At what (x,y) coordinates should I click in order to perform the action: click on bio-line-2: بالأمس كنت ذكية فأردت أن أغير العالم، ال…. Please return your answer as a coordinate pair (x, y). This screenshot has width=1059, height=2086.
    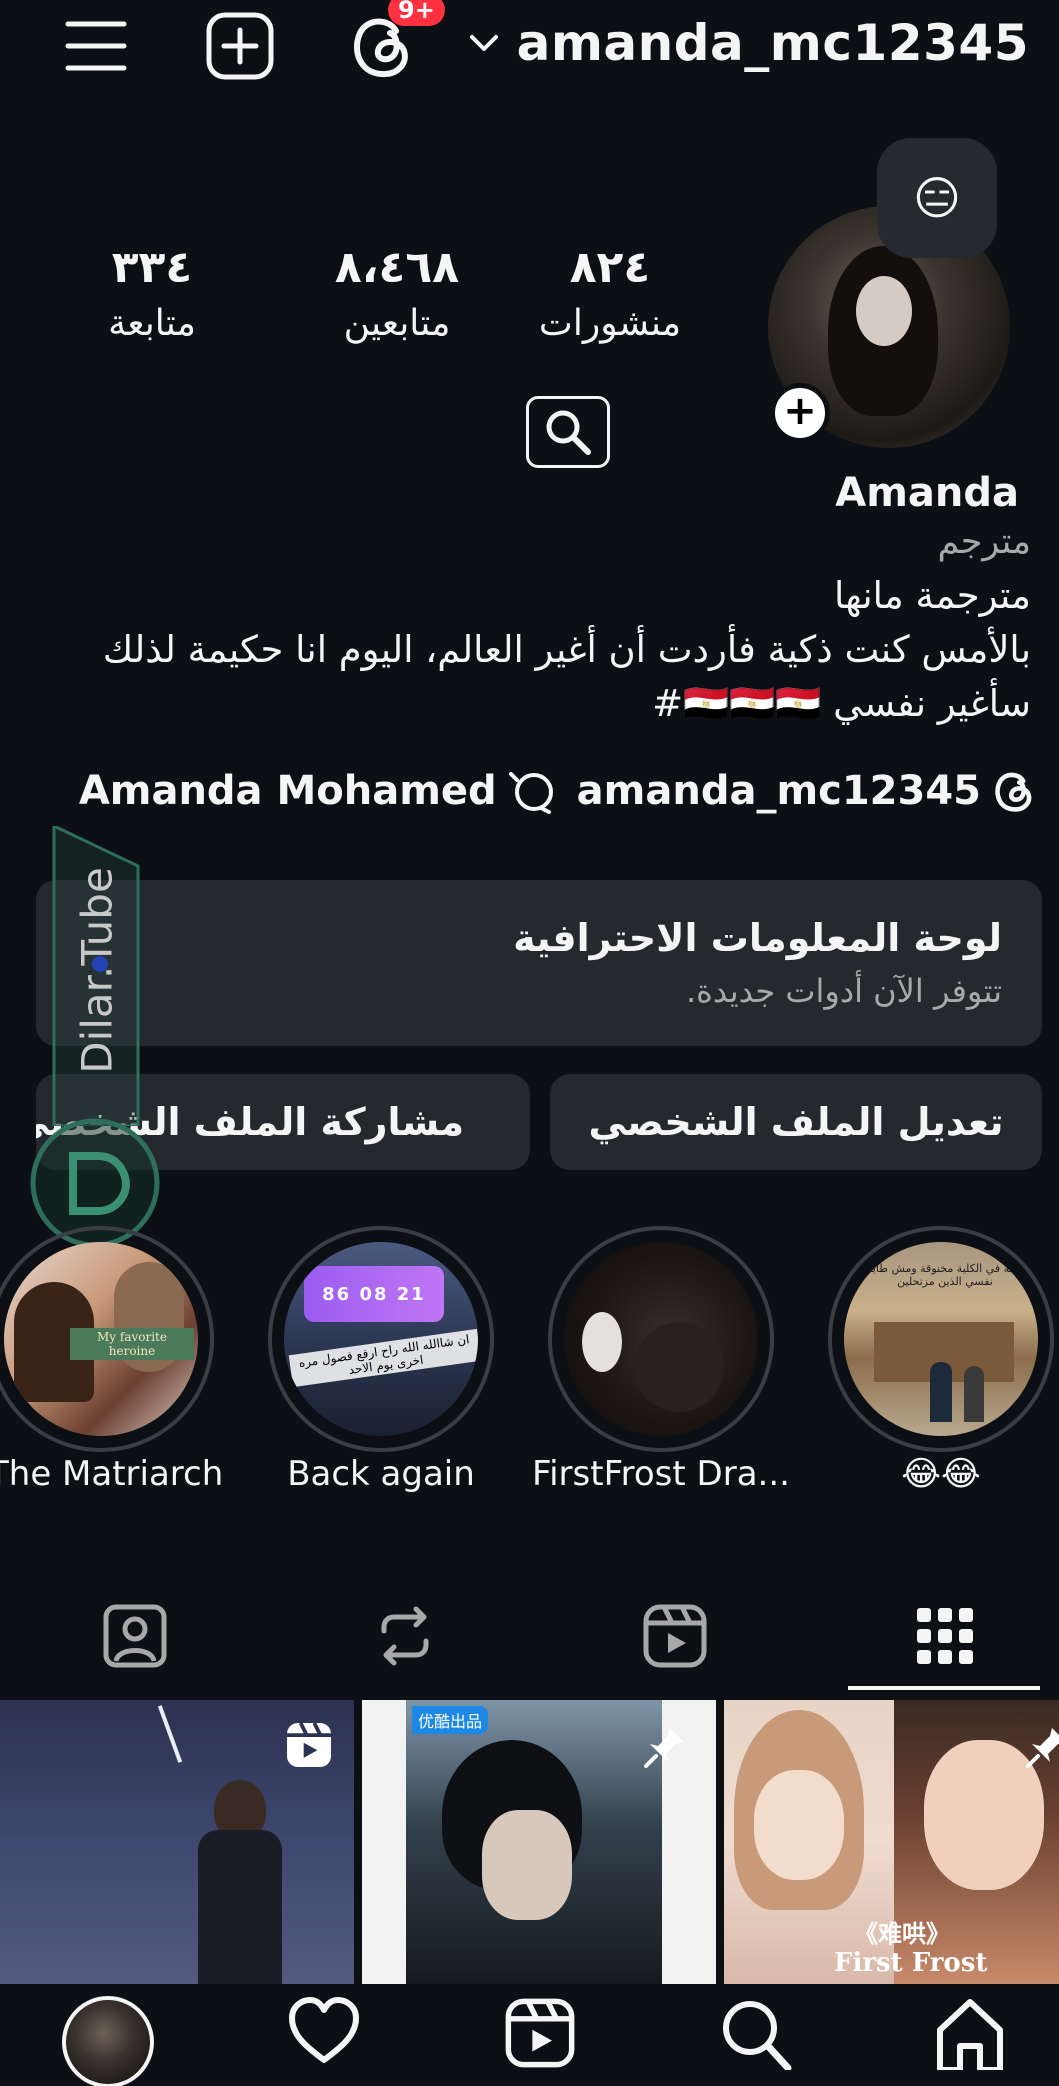
    Looking at the image, I should click on (566, 649).